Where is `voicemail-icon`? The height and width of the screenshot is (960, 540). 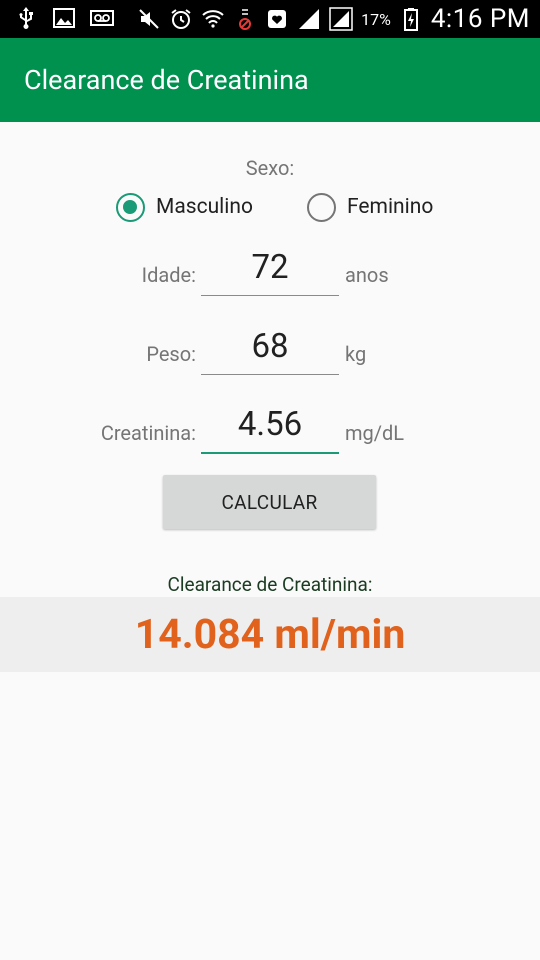 voicemail-icon is located at coordinates (102, 18).